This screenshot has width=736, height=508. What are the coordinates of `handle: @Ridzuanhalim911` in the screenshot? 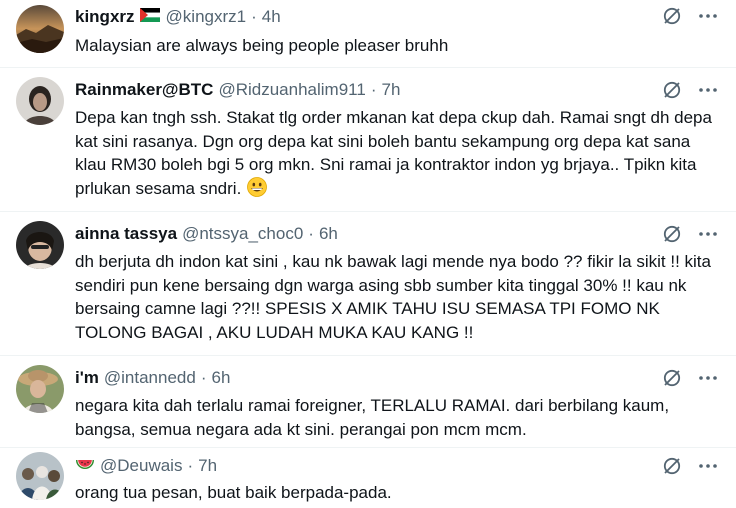 It's located at (291, 90).